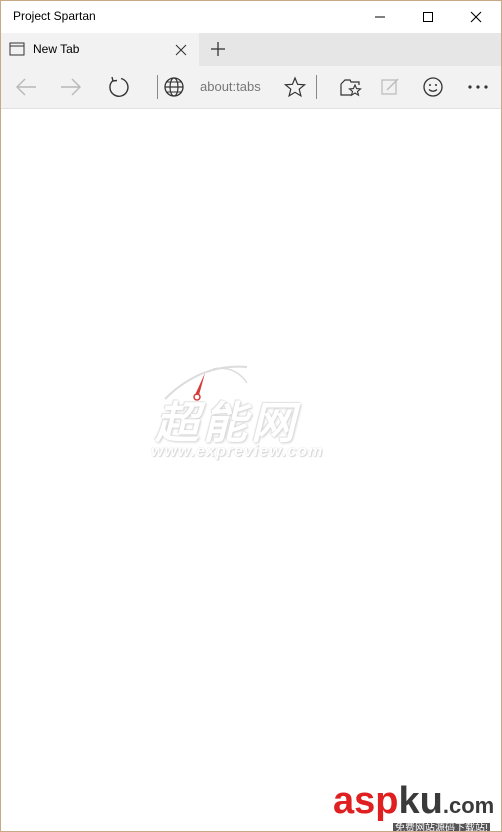 The width and height of the screenshot is (502, 832). Describe the element at coordinates (237, 451) in the screenshot. I see `watermark-url: www.expreview.com` at that location.